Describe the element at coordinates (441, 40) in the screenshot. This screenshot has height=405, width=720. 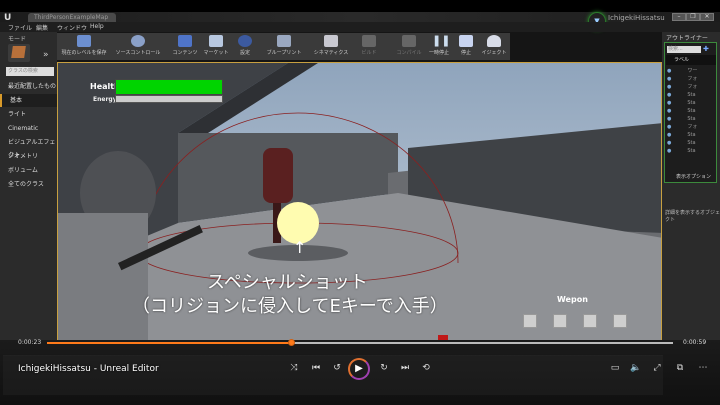
I see `pause-icon: ❚❚` at that location.